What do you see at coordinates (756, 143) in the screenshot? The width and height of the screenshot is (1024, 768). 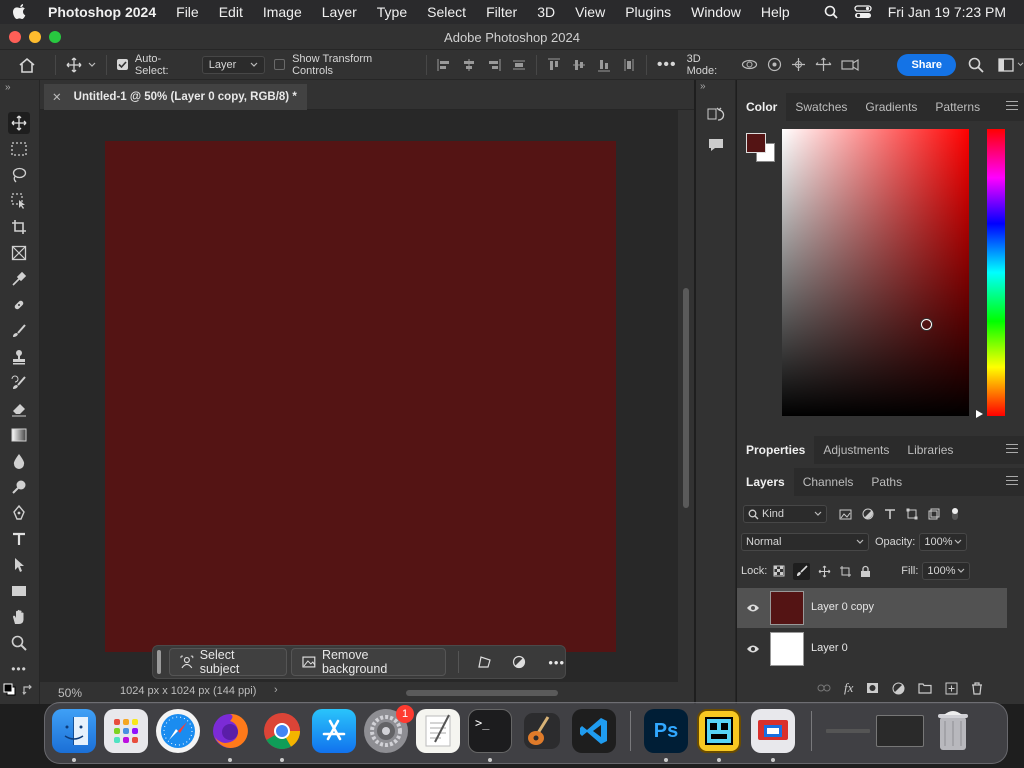 I see `foreground-color-swatch` at bounding box center [756, 143].